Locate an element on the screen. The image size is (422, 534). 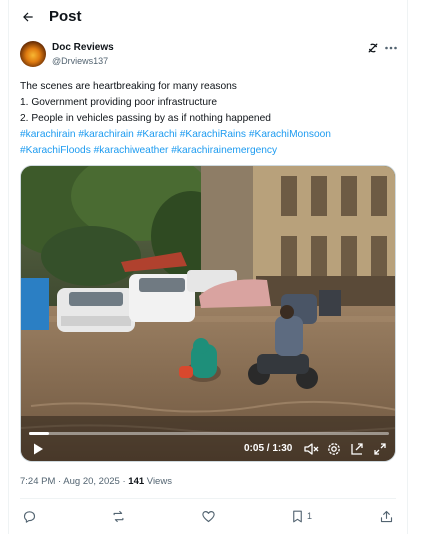
play-button is located at coordinates (38, 449).